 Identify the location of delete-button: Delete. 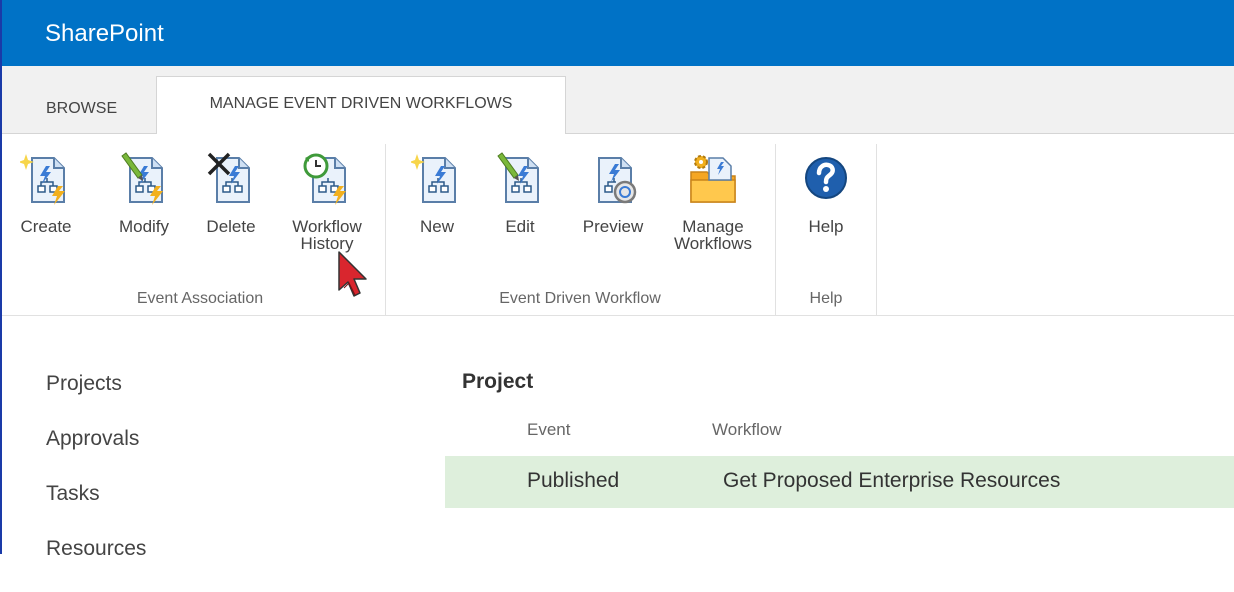
(231, 214).